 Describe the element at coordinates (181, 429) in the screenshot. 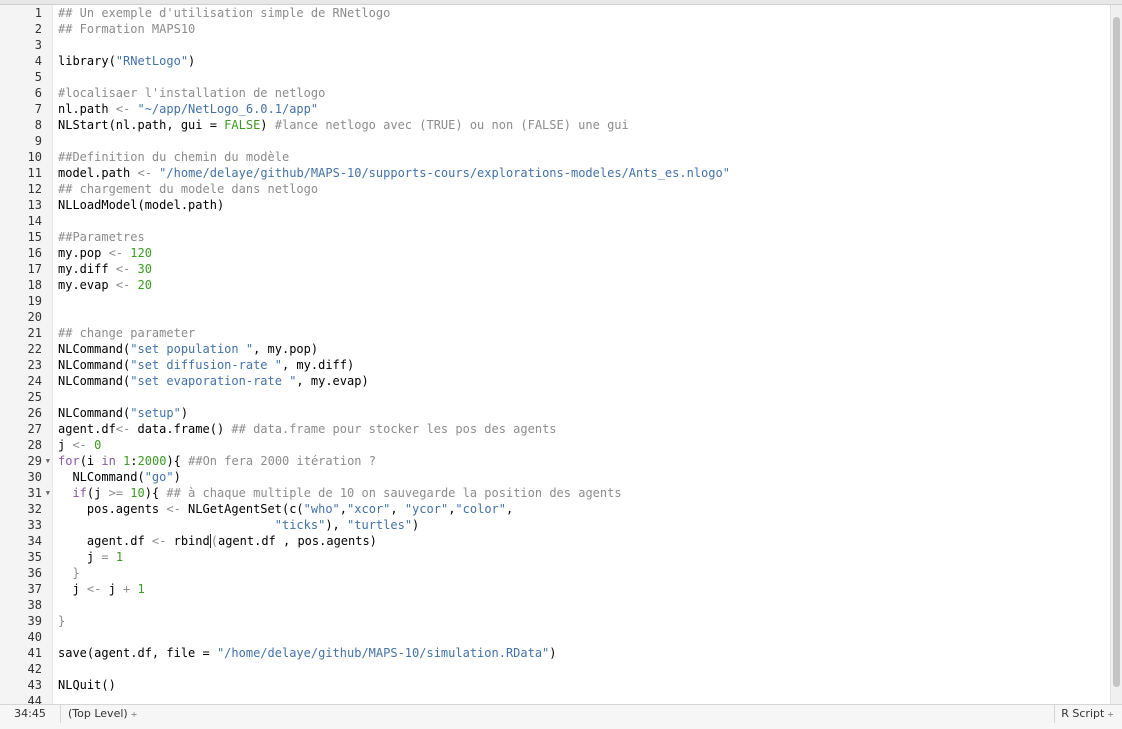

I see `code-token-text: data.frame()` at that location.